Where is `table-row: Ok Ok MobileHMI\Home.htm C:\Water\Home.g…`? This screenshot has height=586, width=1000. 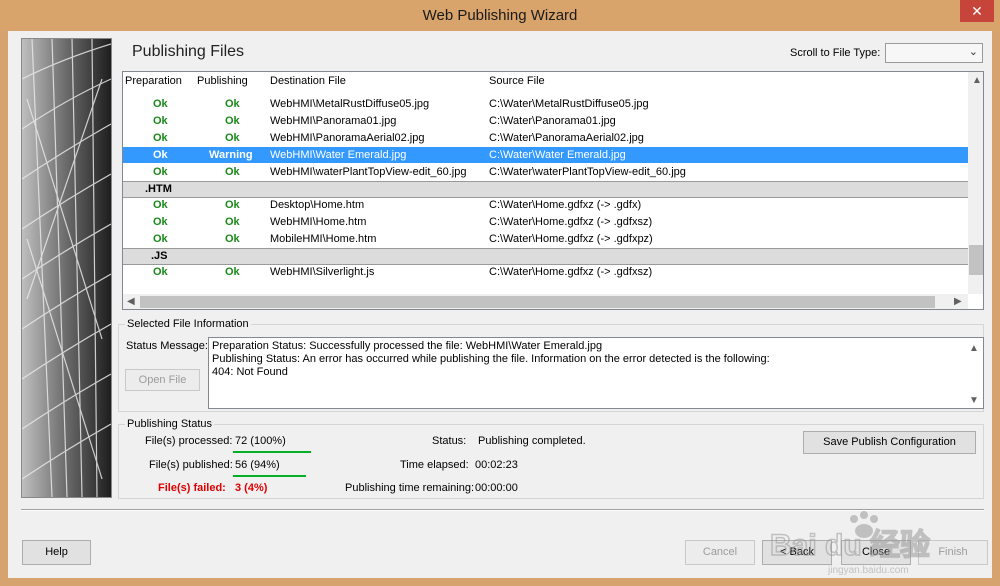 table-row: Ok Ok MobileHMI\Home.htm C:\Water\Home.g… is located at coordinates (545, 239).